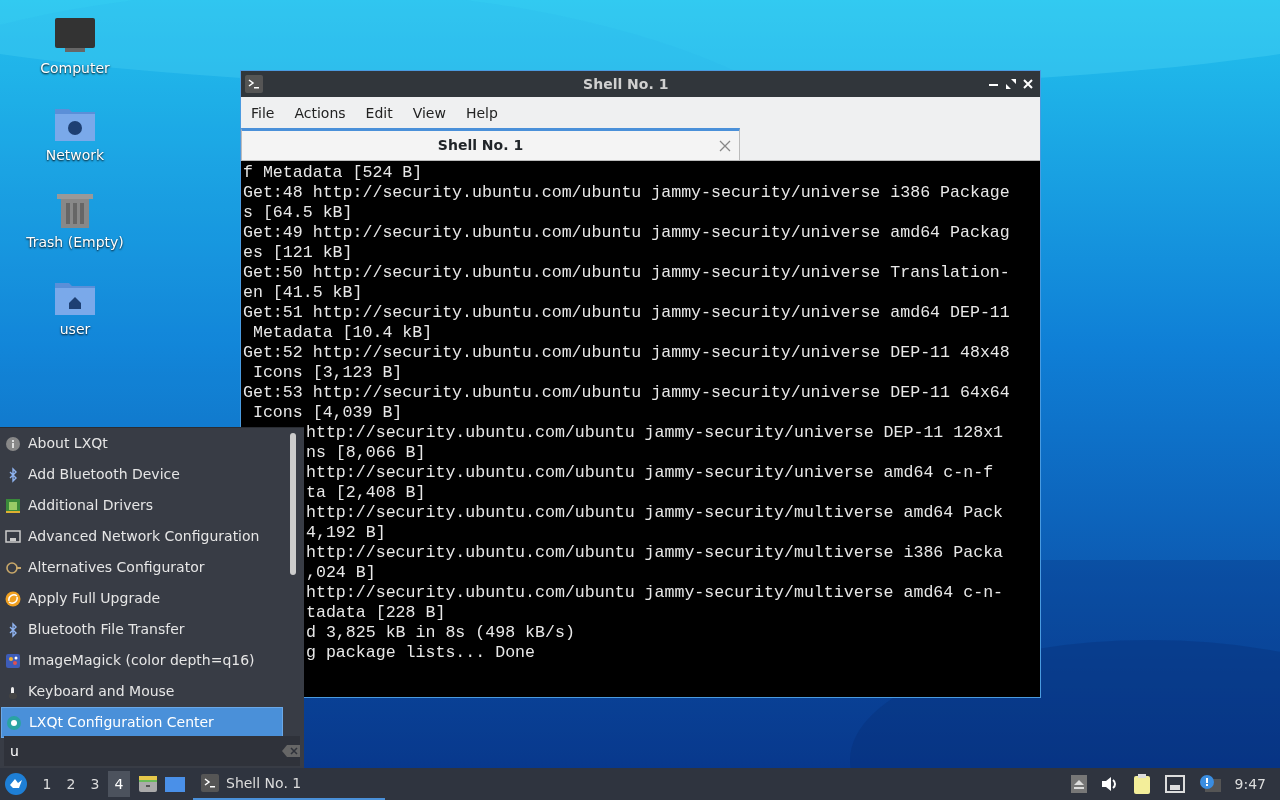  I want to click on workspace-button: 4, so click(119, 784).